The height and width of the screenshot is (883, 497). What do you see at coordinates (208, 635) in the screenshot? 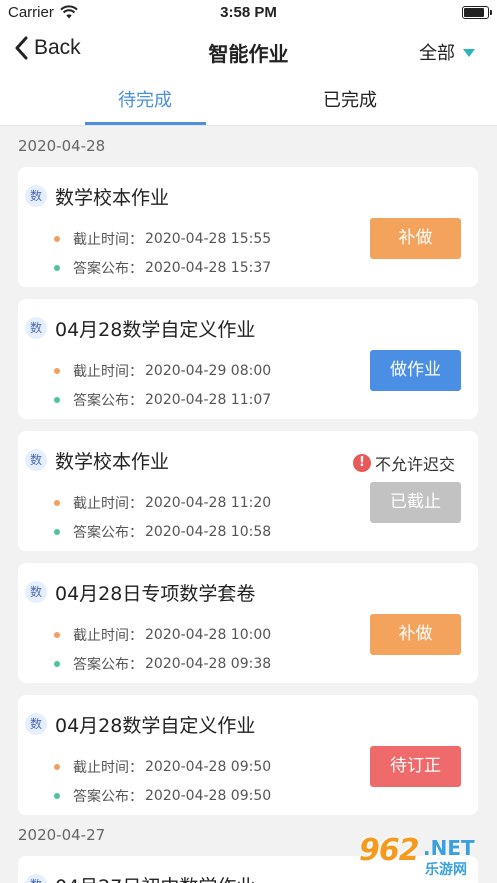
I see `deadline-value: 2020-04-28 10:00` at bounding box center [208, 635].